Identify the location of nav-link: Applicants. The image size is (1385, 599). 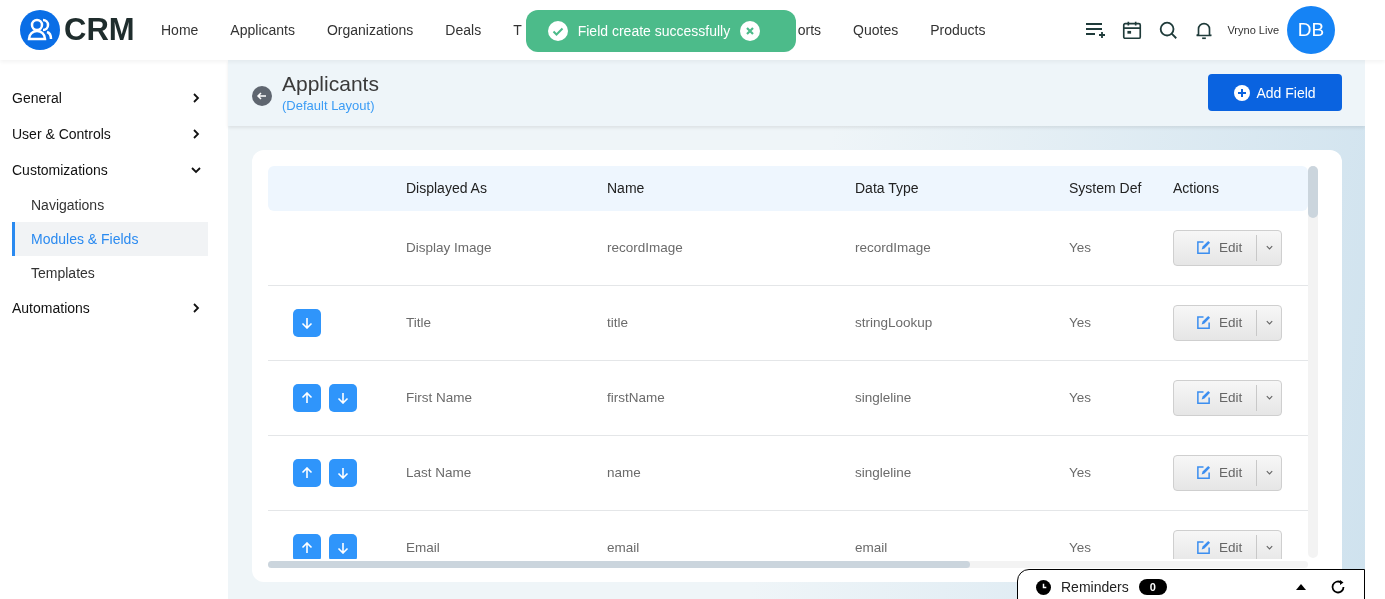
(262, 30).